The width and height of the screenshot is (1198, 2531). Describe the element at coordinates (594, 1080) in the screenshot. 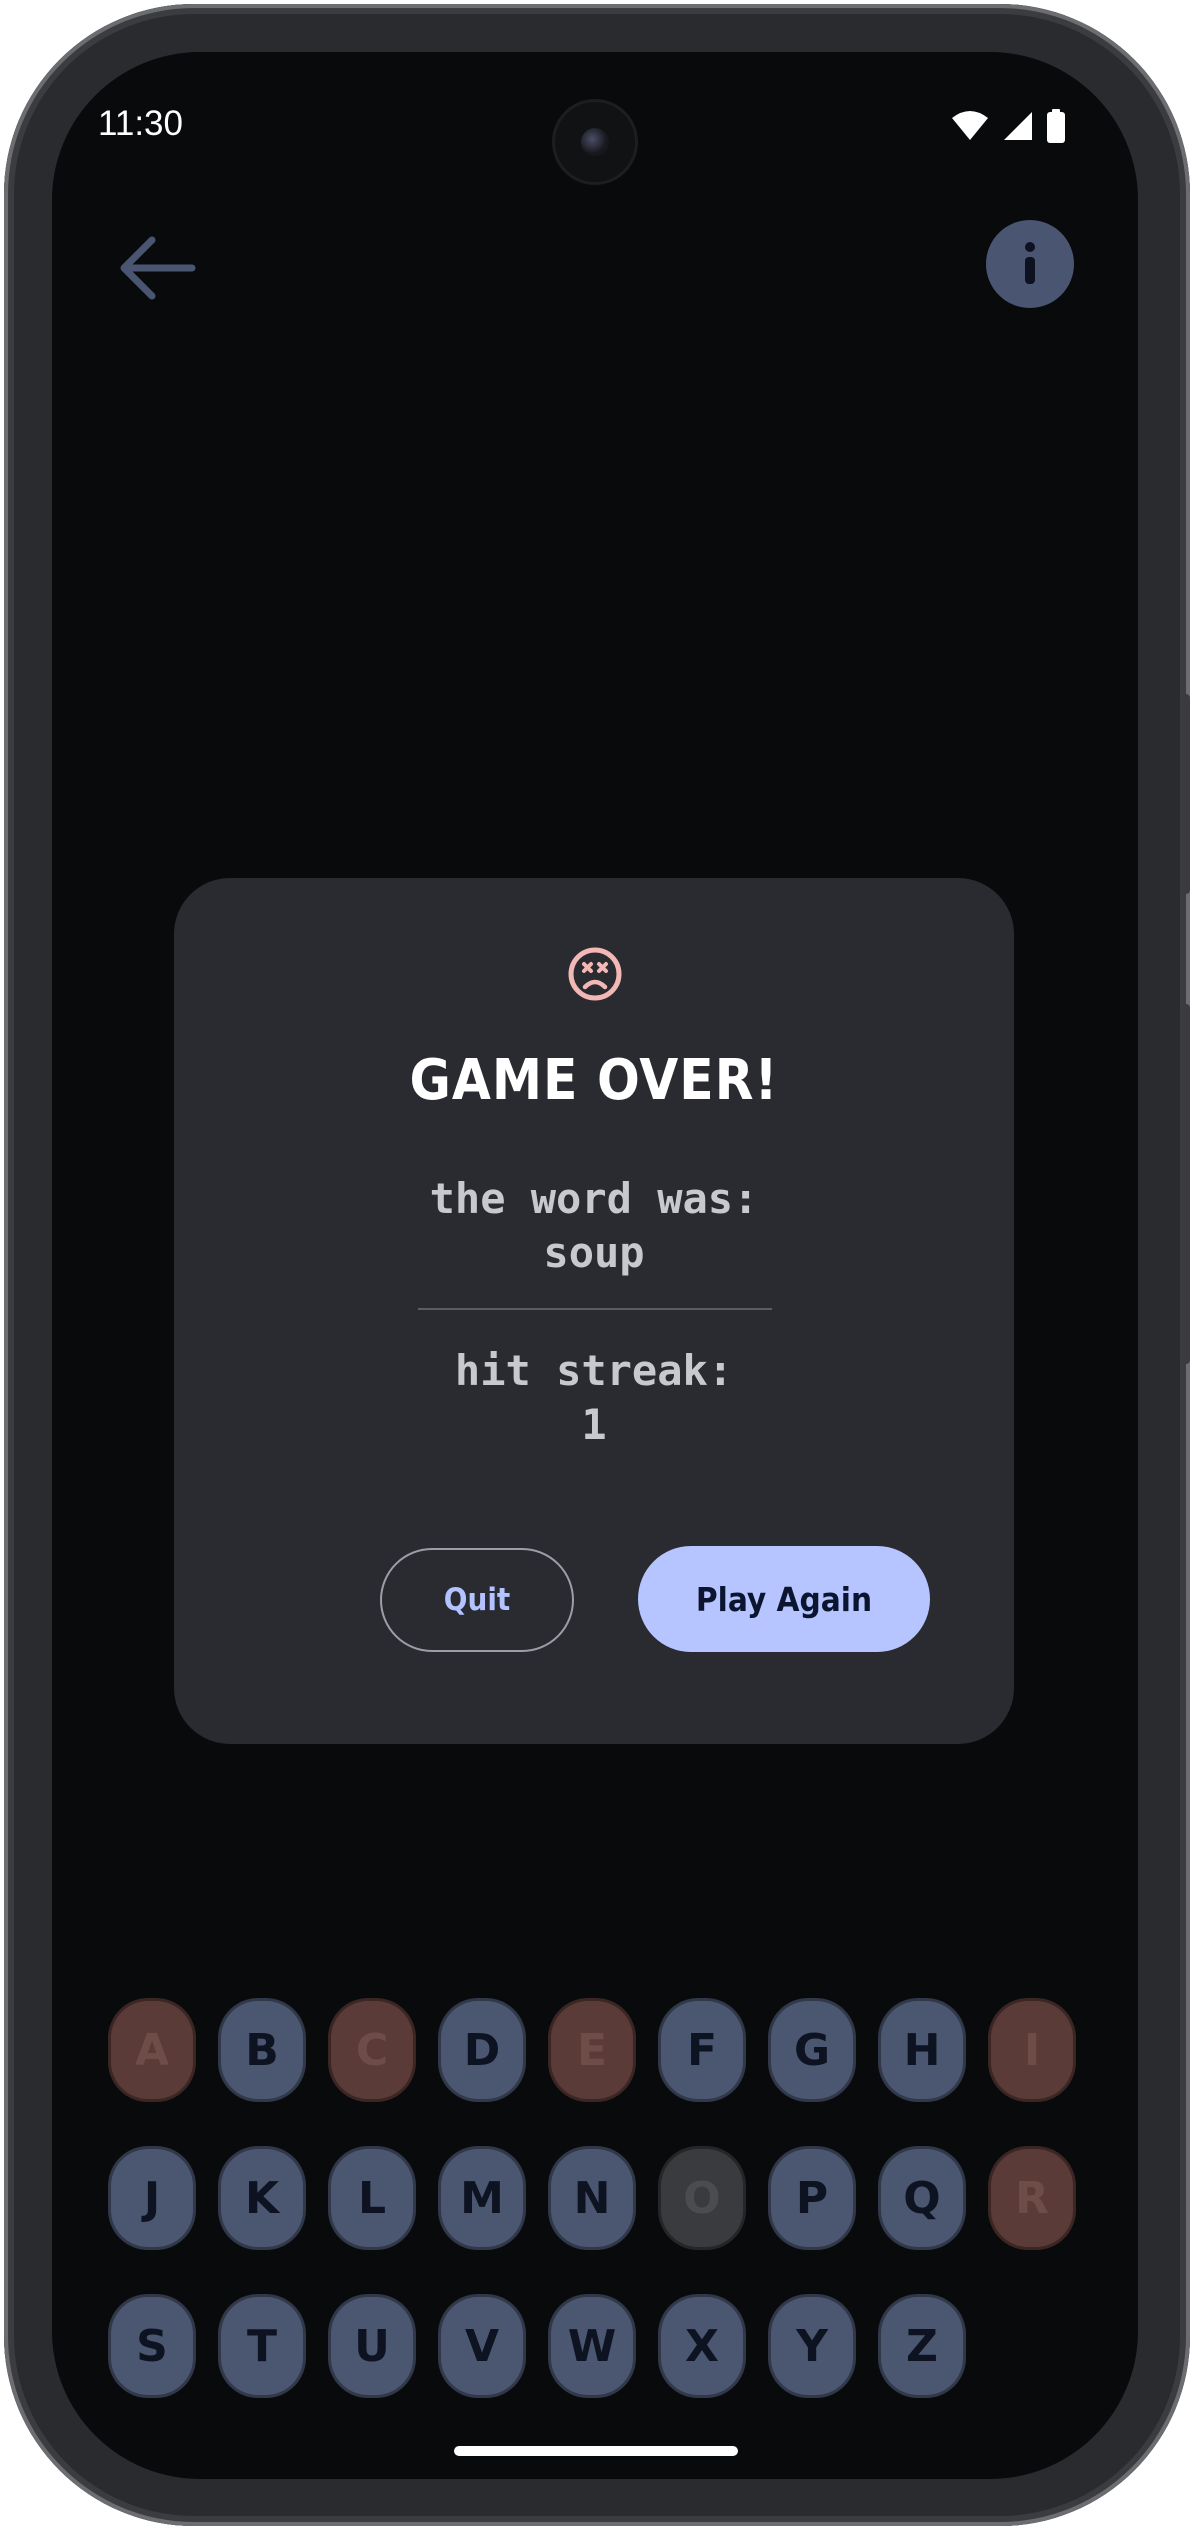

I see `dialog-title: GAME OVER!` at that location.